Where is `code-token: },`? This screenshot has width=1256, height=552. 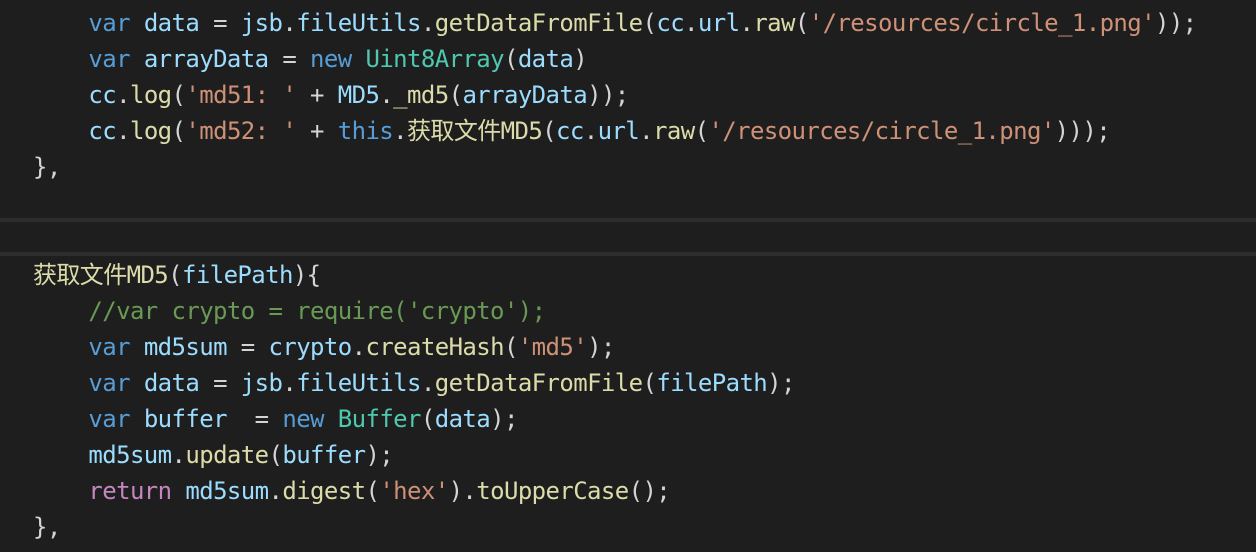 code-token: }, is located at coordinates (47, 167).